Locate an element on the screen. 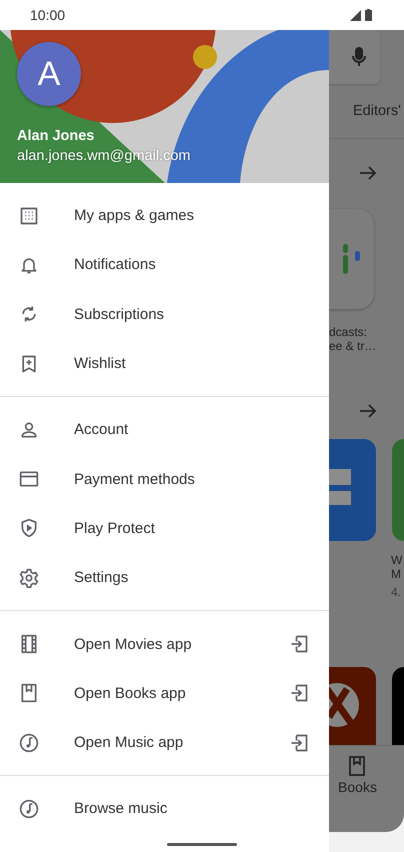 This screenshot has height=852, width=404. menu-item: Subscriptions is located at coordinates (164, 314).